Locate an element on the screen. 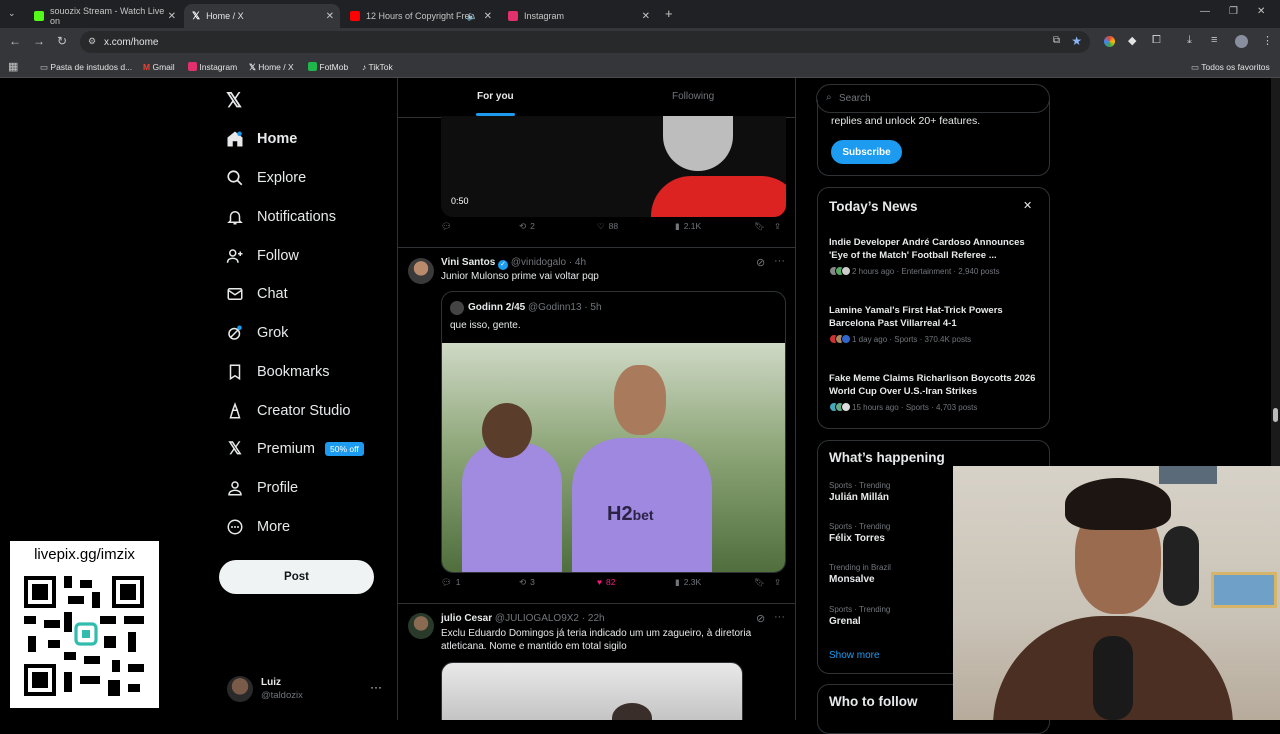 Image resolution: width=1280 pixels, height=734 pixels. repost-button: ⟲ 3 is located at coordinates (527, 582).